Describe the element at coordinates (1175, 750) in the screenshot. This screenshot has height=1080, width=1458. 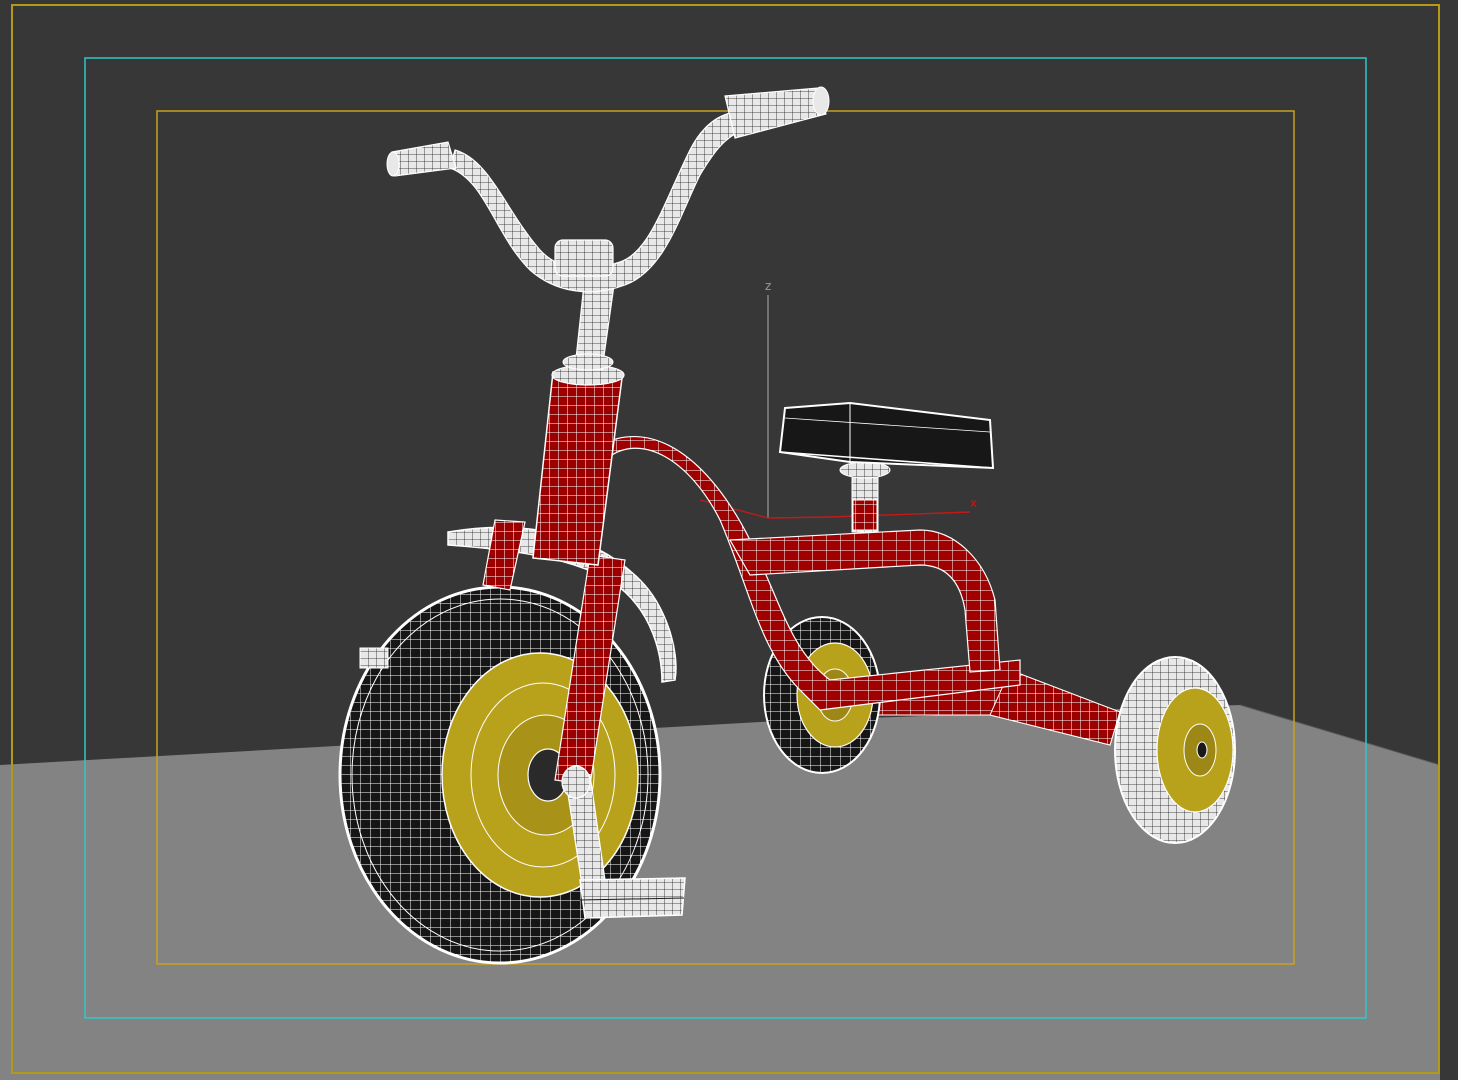
I see `rear-wheel-right` at that location.